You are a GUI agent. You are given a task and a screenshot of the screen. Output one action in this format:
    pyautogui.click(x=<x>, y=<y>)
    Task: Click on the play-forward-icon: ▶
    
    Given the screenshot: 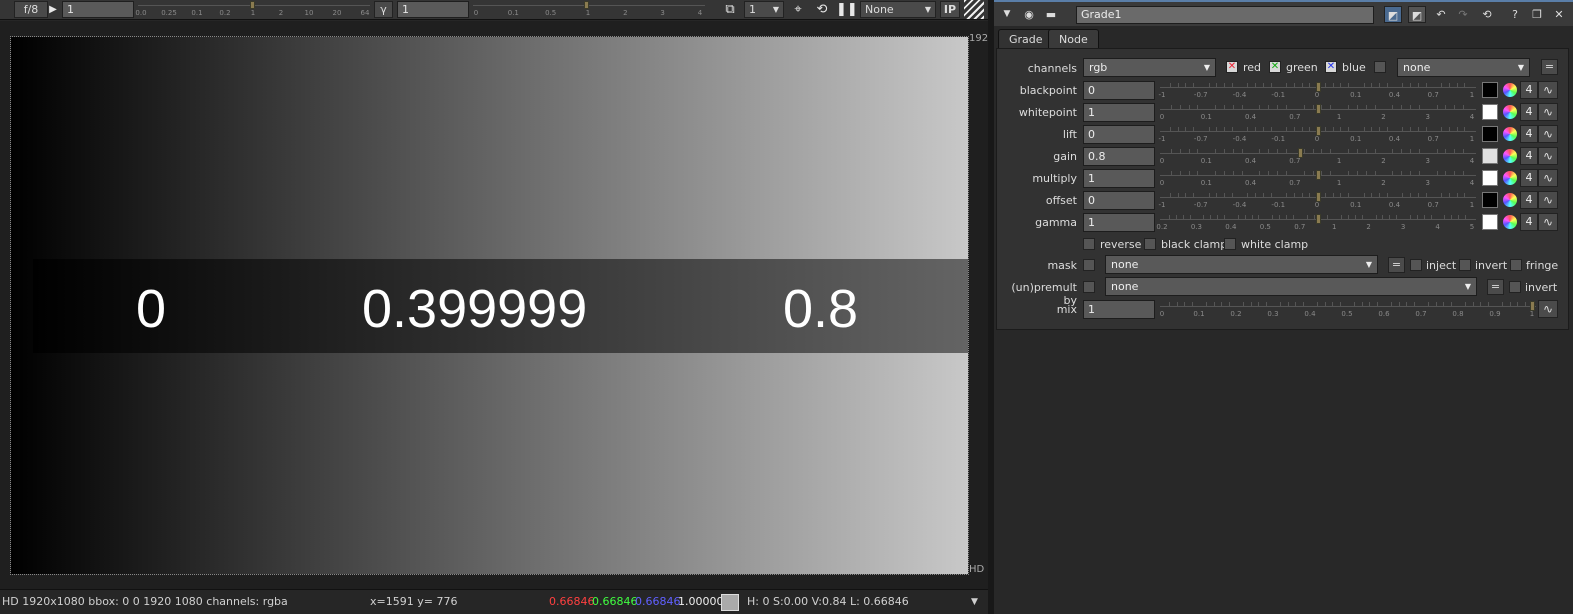 What is the action you would take?
    pyautogui.click(x=53, y=9)
    